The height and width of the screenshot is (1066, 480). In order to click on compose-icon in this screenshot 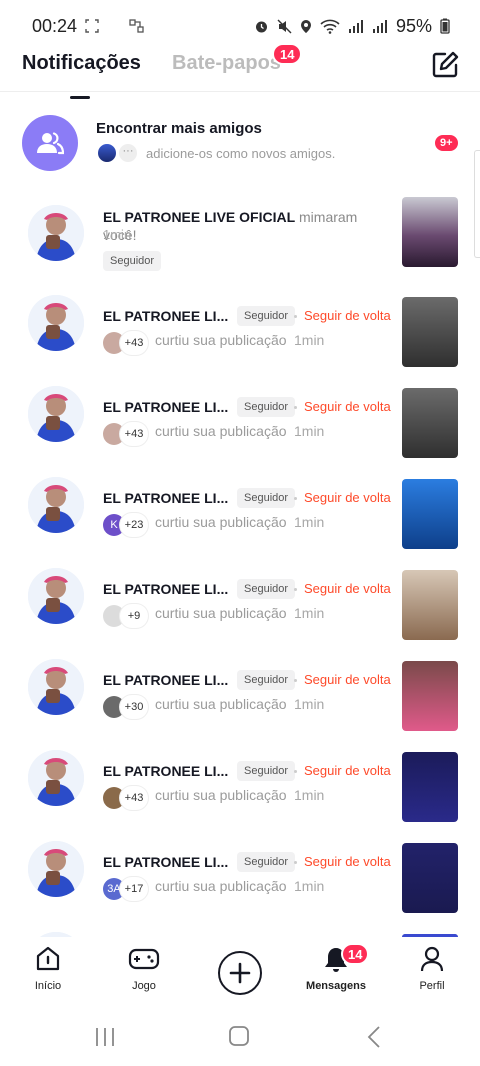, I will do `click(445, 65)`.